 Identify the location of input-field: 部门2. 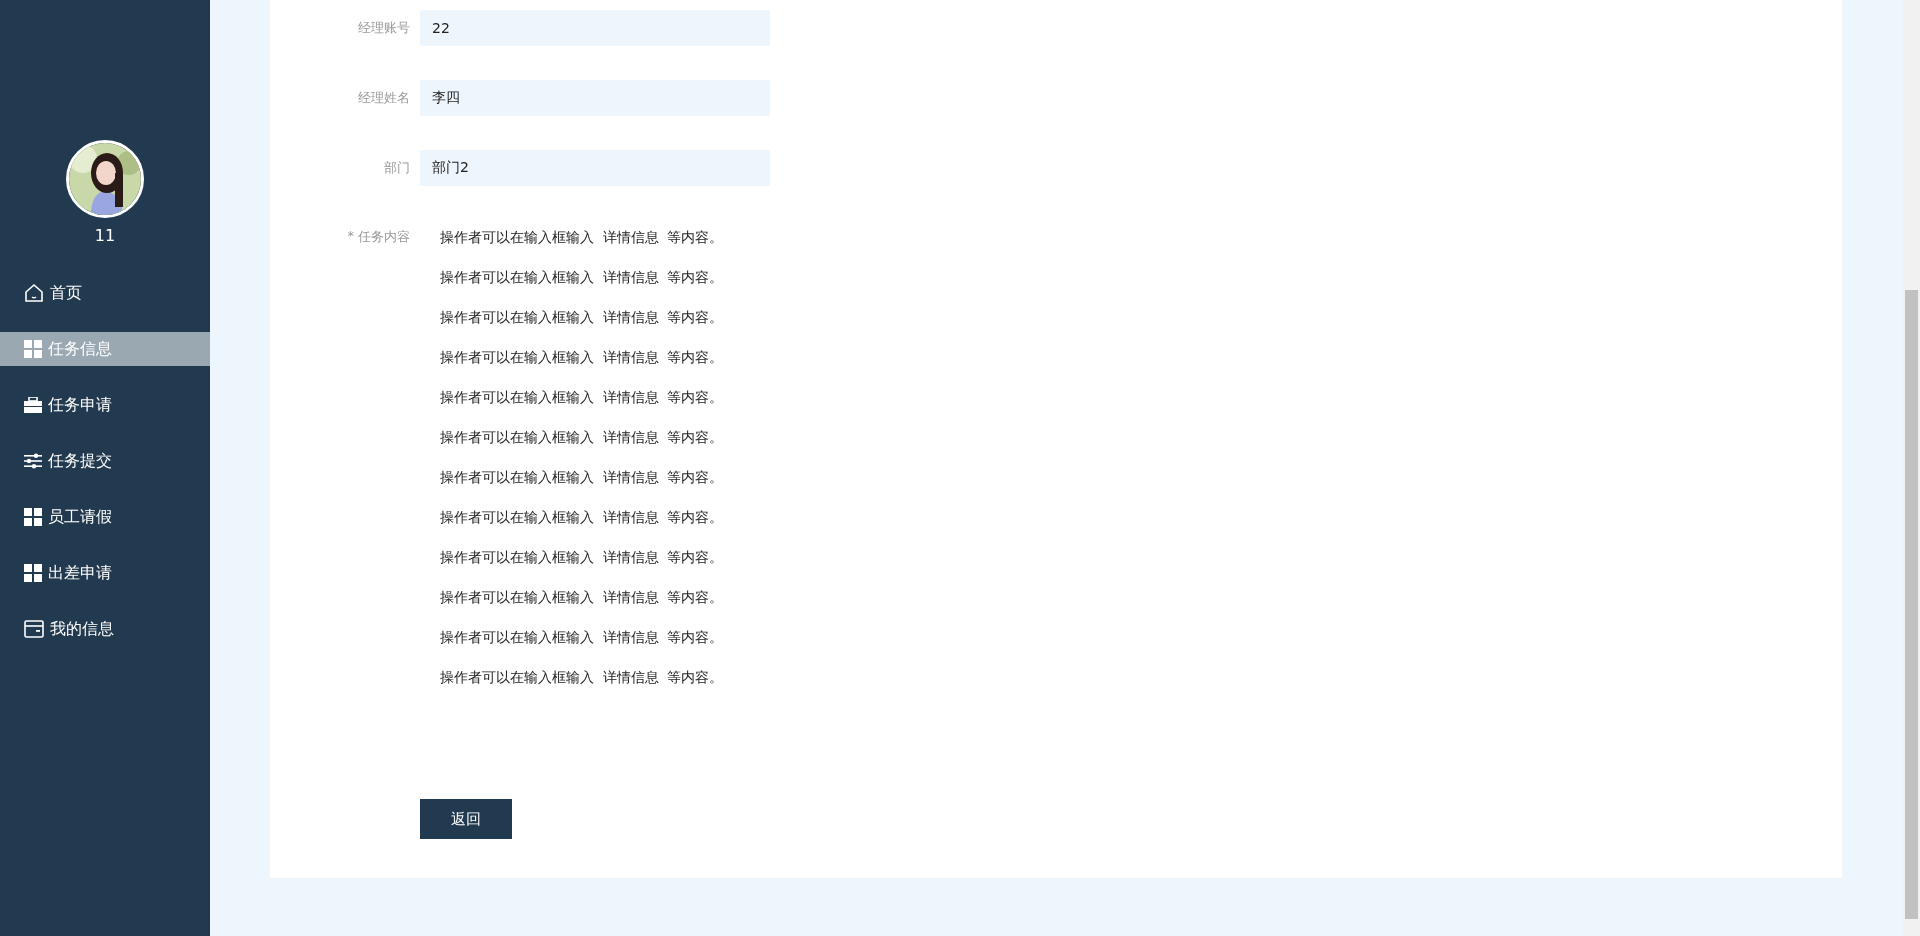
(595, 168).